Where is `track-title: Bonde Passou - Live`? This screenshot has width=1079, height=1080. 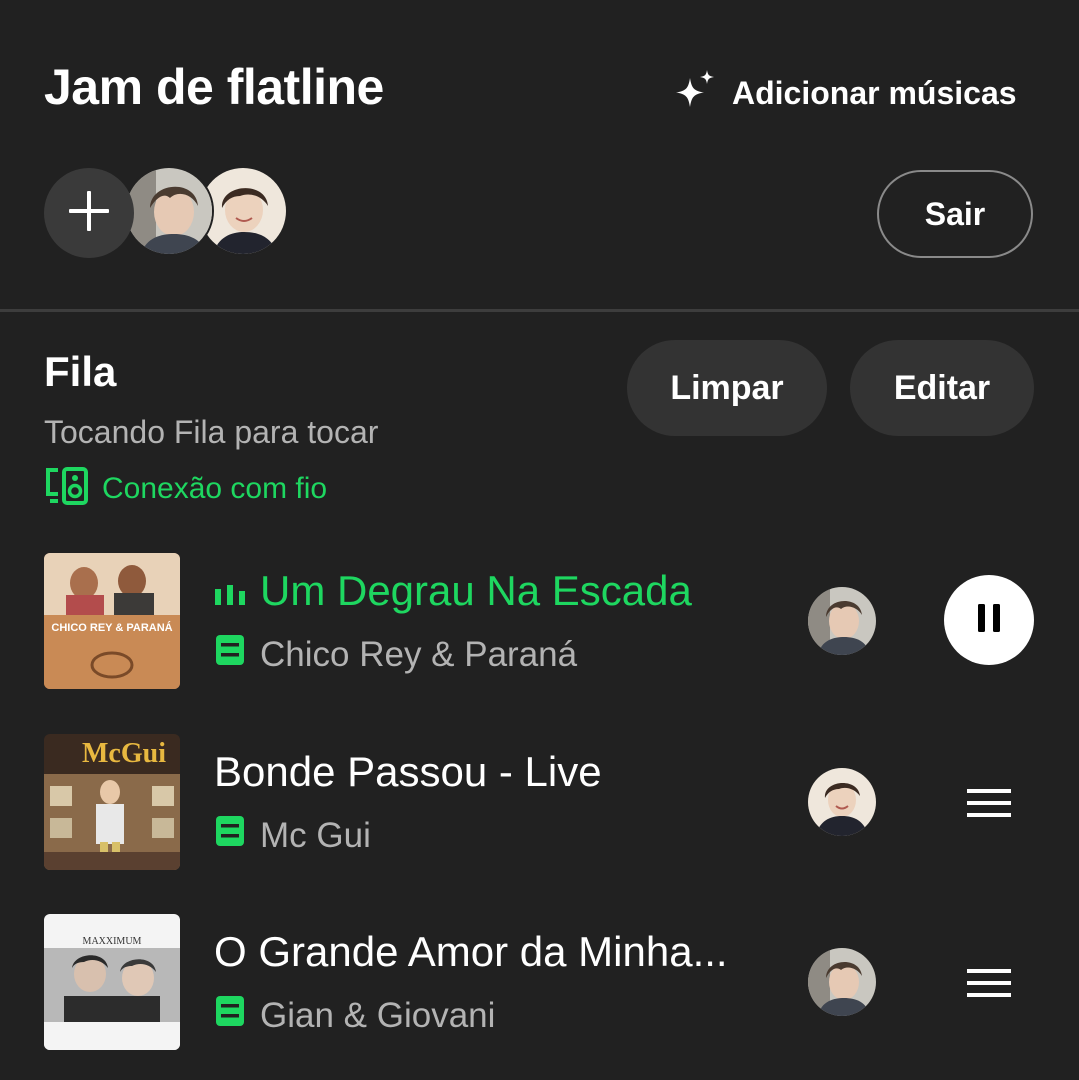 track-title: Bonde Passou - Live is located at coordinates (408, 771).